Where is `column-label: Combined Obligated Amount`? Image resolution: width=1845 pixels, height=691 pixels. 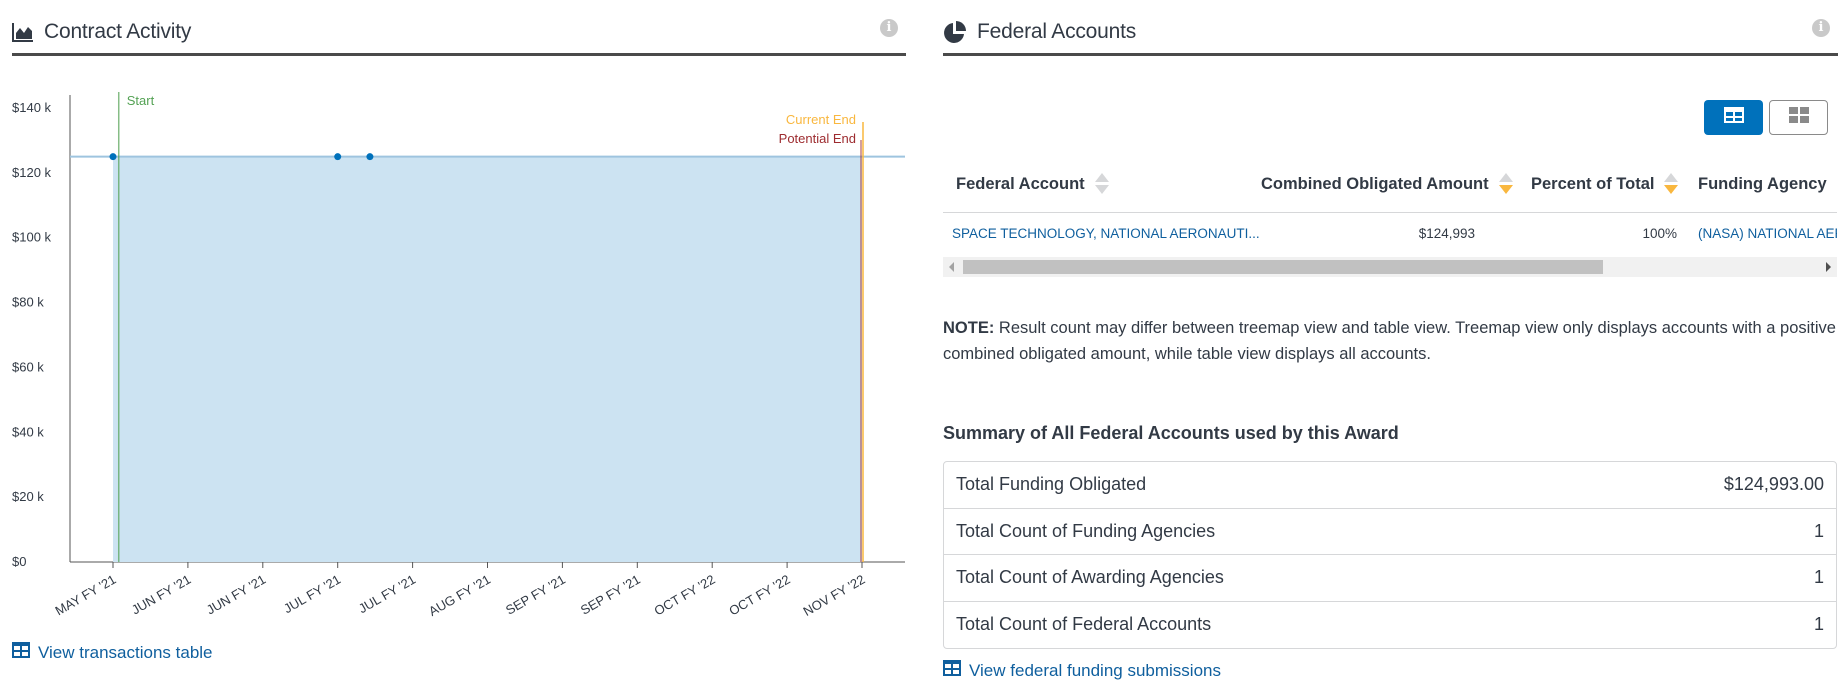
column-label: Combined Obligated Amount is located at coordinates (1375, 183).